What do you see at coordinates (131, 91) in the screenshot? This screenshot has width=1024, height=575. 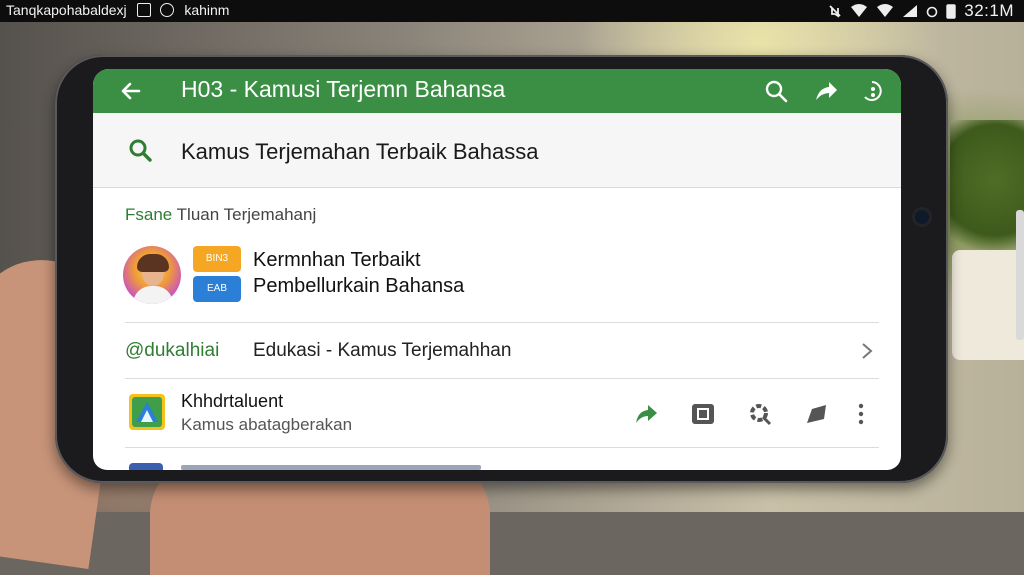 I see `back-arrow-icon` at bounding box center [131, 91].